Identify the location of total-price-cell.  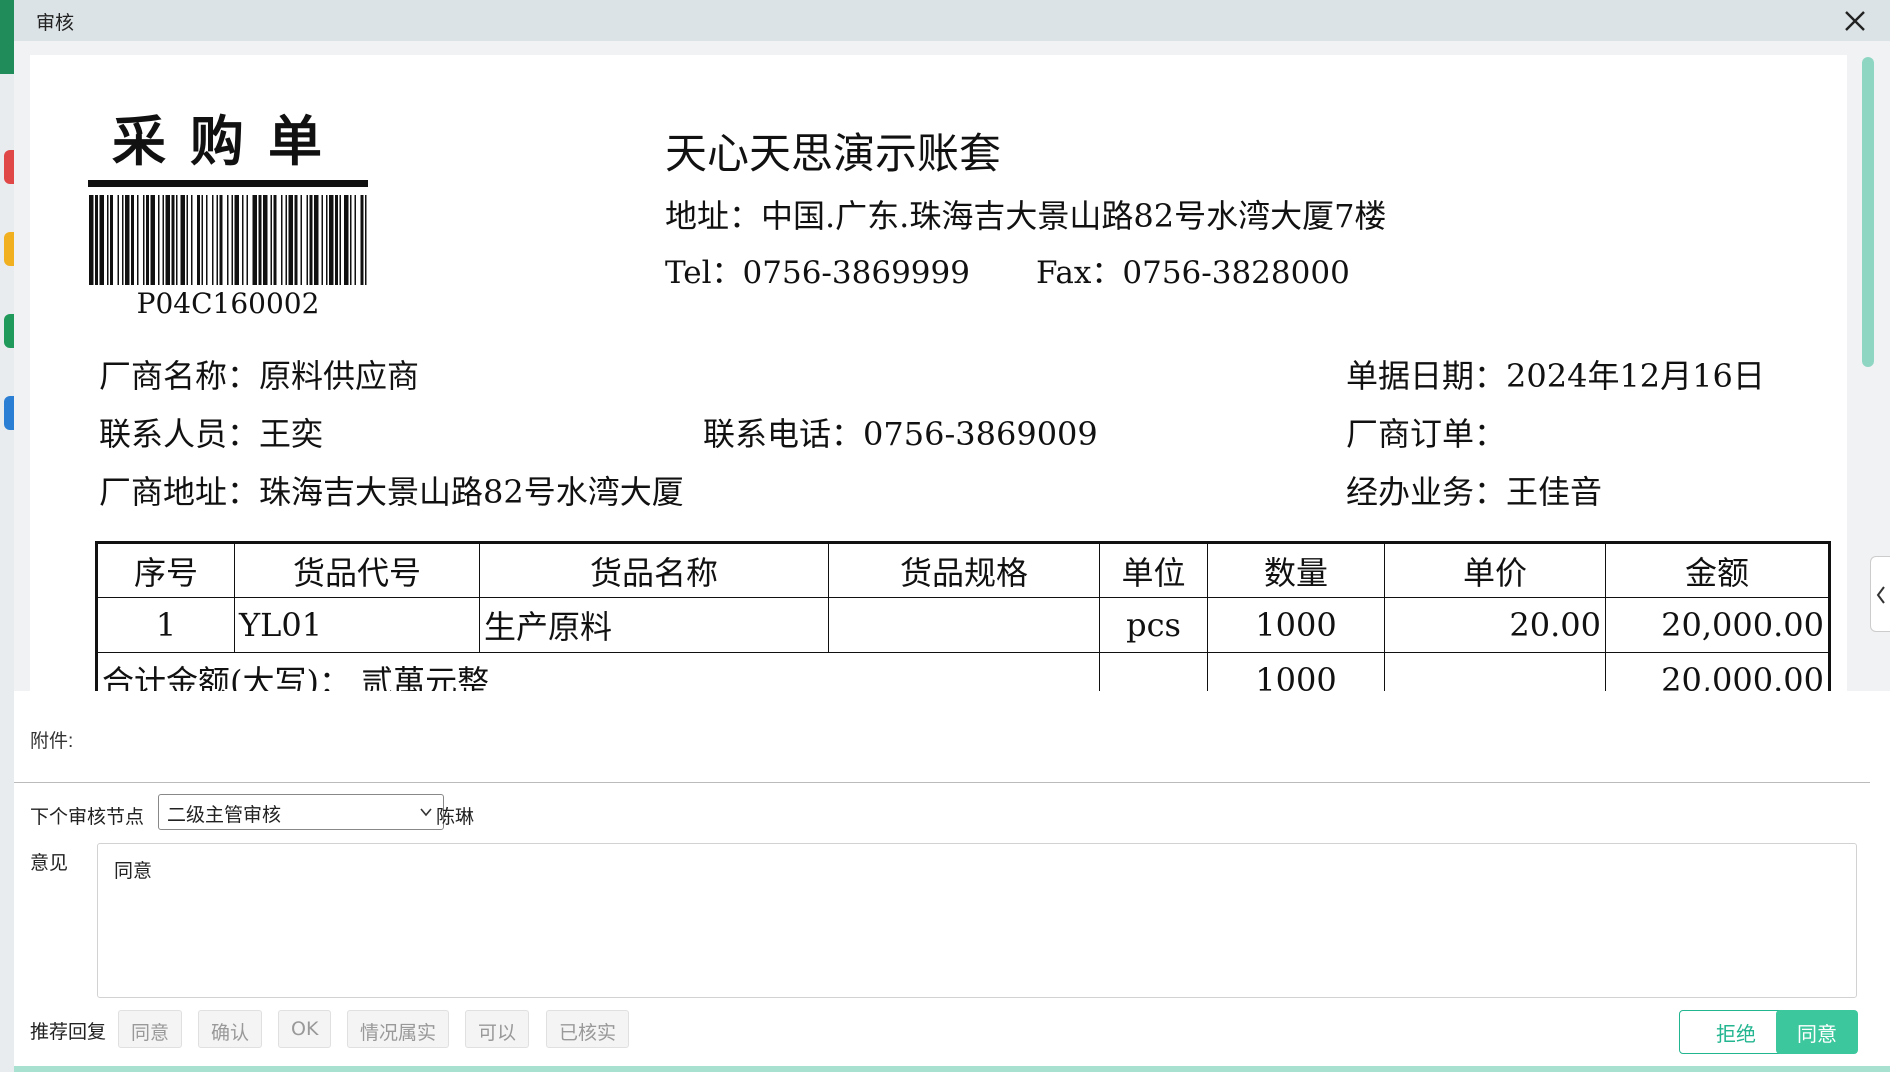
(1495, 671).